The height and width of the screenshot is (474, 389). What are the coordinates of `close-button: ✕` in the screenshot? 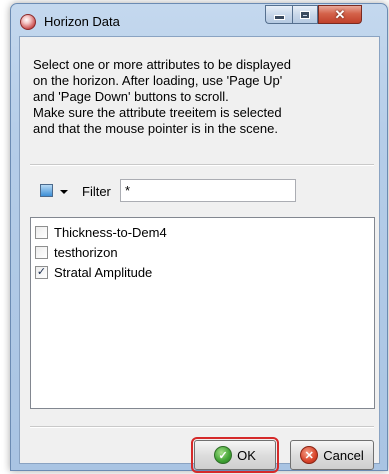 It's located at (340, 14).